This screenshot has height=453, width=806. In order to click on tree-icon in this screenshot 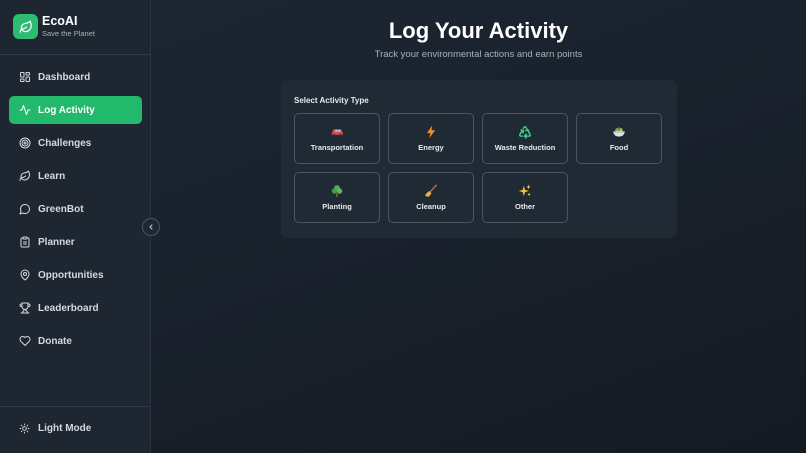, I will do `click(337, 191)`.